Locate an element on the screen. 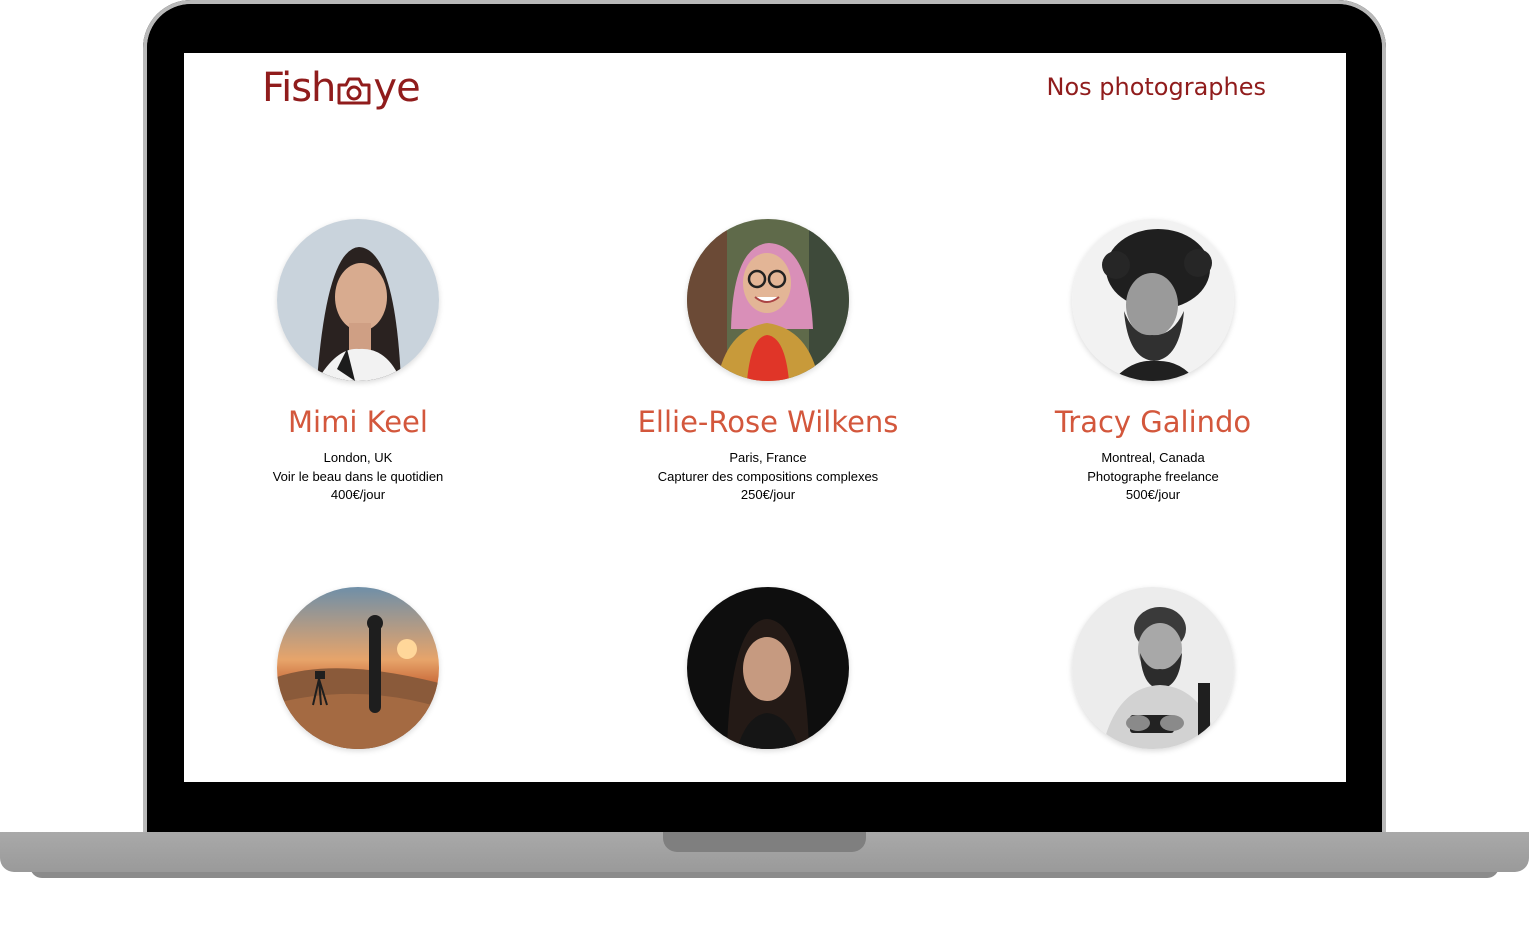 The height and width of the screenshot is (934, 1529). photographer-price: 500€/jour is located at coordinates (1153, 494).